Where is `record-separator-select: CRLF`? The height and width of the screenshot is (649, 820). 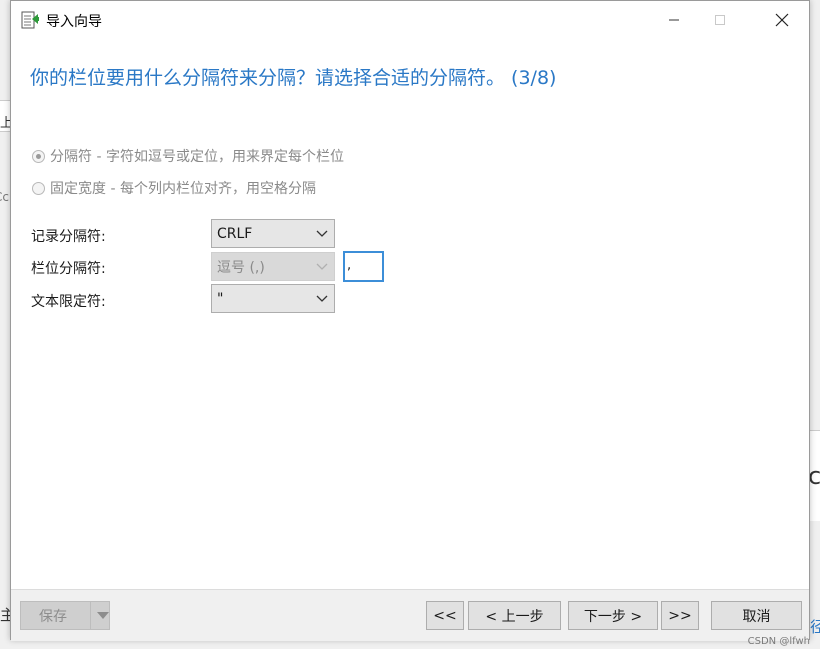
record-separator-select: CRLF is located at coordinates (273, 233).